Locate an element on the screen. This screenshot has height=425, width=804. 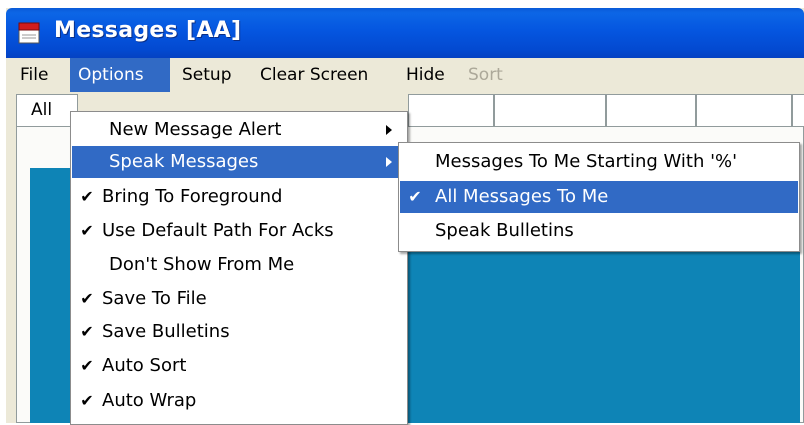
menu-setup: Setup is located at coordinates (206, 75).